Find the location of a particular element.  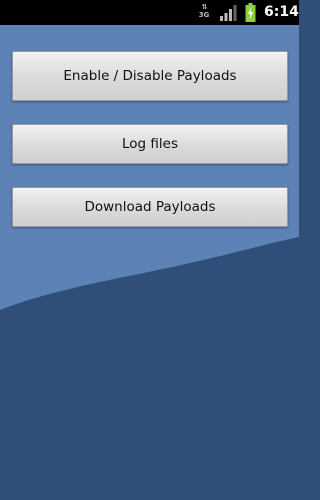

log-files-button: Log files is located at coordinates (150, 144).